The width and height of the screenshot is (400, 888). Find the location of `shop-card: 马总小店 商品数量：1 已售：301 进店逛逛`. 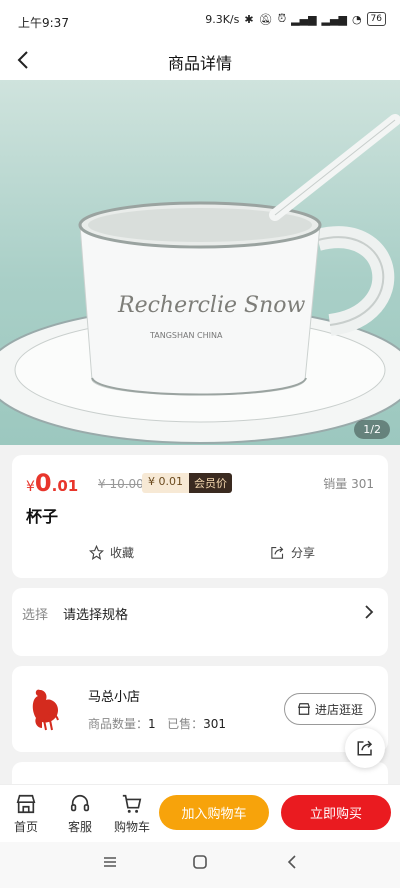

shop-card: 马总小店 商品数量：1 已售：301 进店逛逛 is located at coordinates (200, 709).